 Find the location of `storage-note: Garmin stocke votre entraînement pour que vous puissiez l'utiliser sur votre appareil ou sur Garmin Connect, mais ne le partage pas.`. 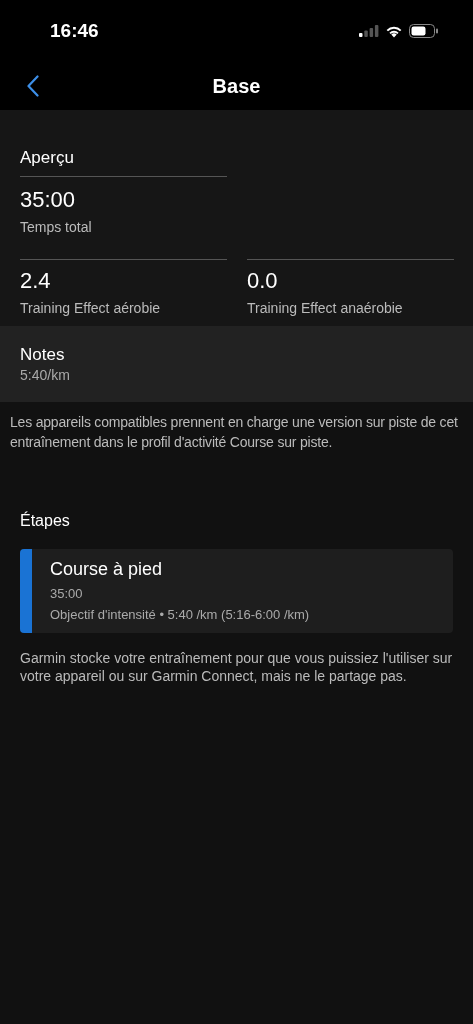

storage-note: Garmin stocke votre entraînement pour que vous puissiez l'utiliser sur votre appareil ou sur Garmin Connect, mais ne le partage pas. is located at coordinates (236, 667).